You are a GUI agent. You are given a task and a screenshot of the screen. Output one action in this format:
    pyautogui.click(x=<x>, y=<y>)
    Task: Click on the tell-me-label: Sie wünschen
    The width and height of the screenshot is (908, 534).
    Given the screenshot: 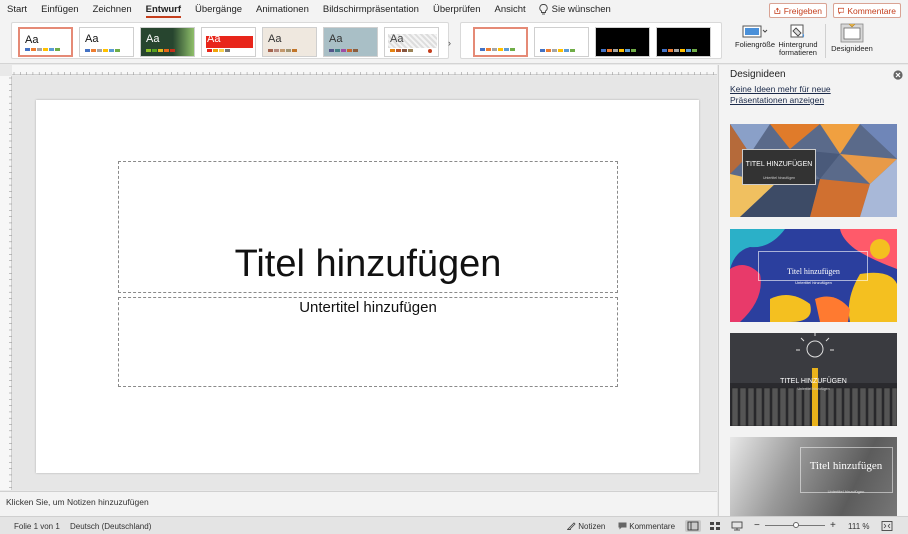 What is the action you would take?
    pyautogui.click(x=581, y=9)
    